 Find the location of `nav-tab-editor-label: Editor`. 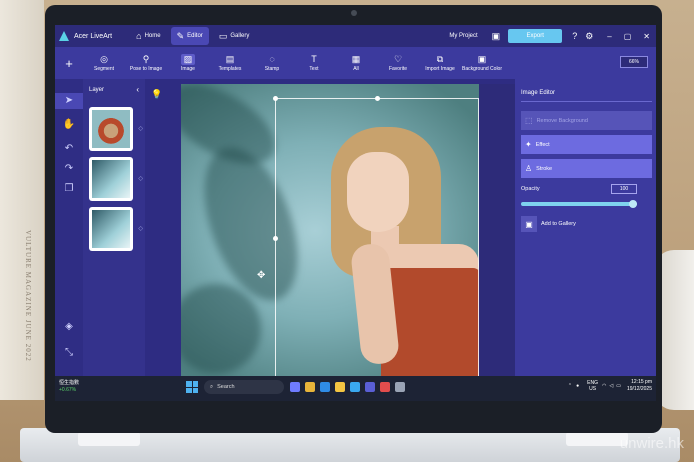

nav-tab-editor-label: Editor is located at coordinates (195, 36).